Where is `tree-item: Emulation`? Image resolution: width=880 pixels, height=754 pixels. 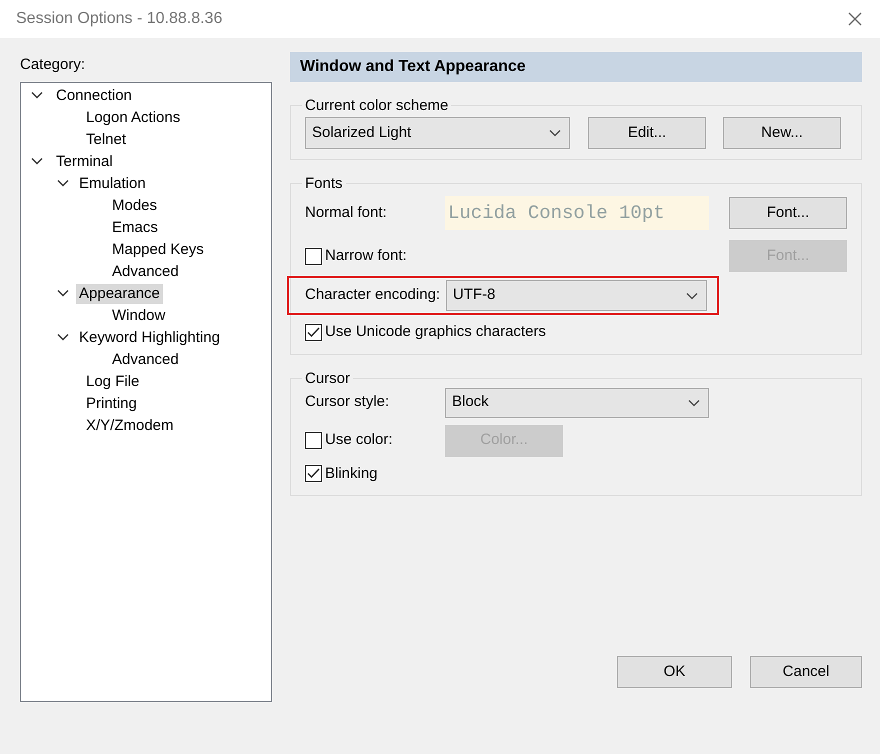 tree-item: Emulation is located at coordinates (112, 184).